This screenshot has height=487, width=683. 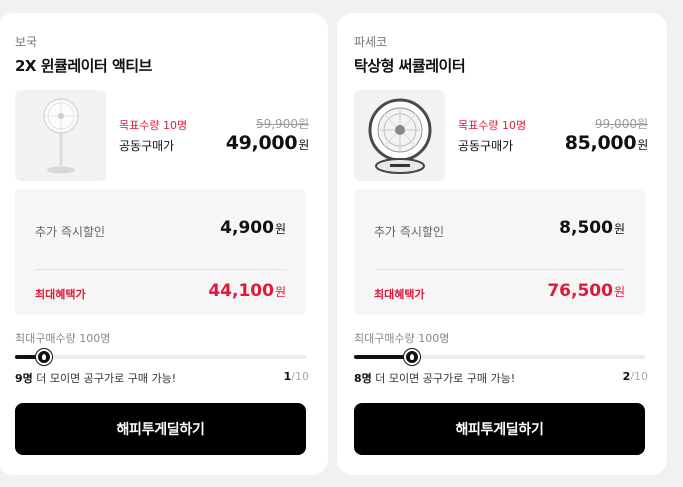 What do you see at coordinates (580, 291) in the screenshot?
I see `max-benefit-amount: 76,500` at bounding box center [580, 291].